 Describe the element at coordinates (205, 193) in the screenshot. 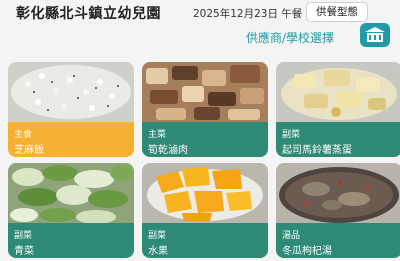

I see `fruit-photo` at that location.